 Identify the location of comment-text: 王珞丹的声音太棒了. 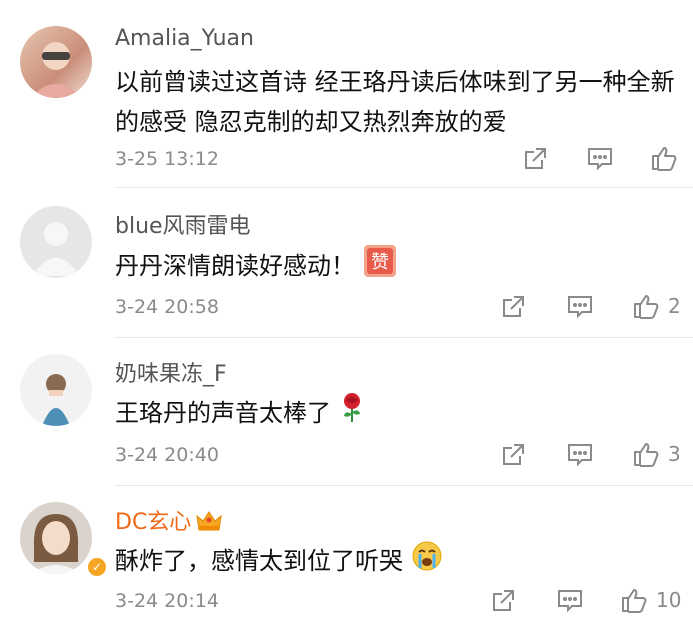
(395, 414).